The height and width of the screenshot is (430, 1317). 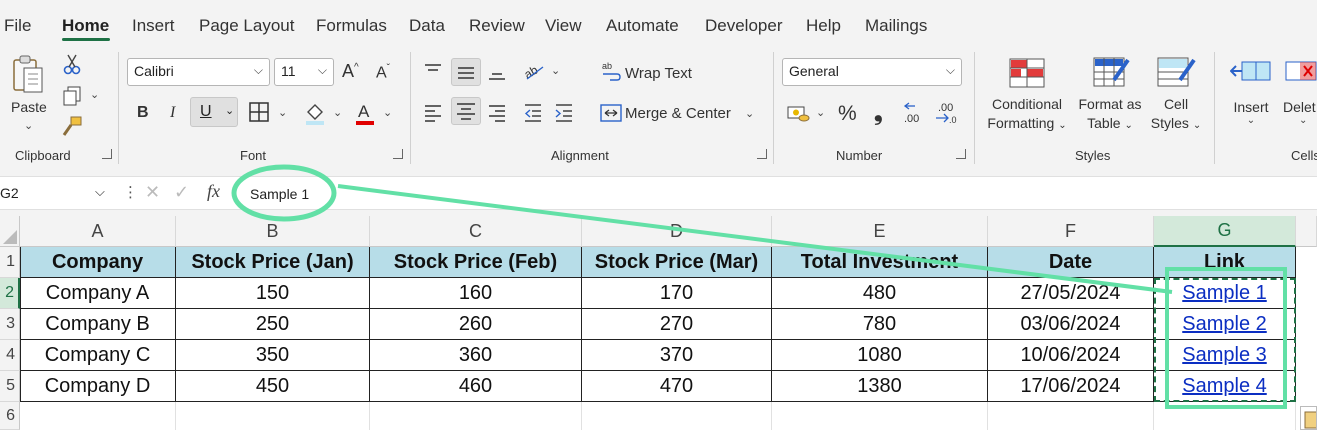 I want to click on clipboard-icon, so click(x=1310, y=420).